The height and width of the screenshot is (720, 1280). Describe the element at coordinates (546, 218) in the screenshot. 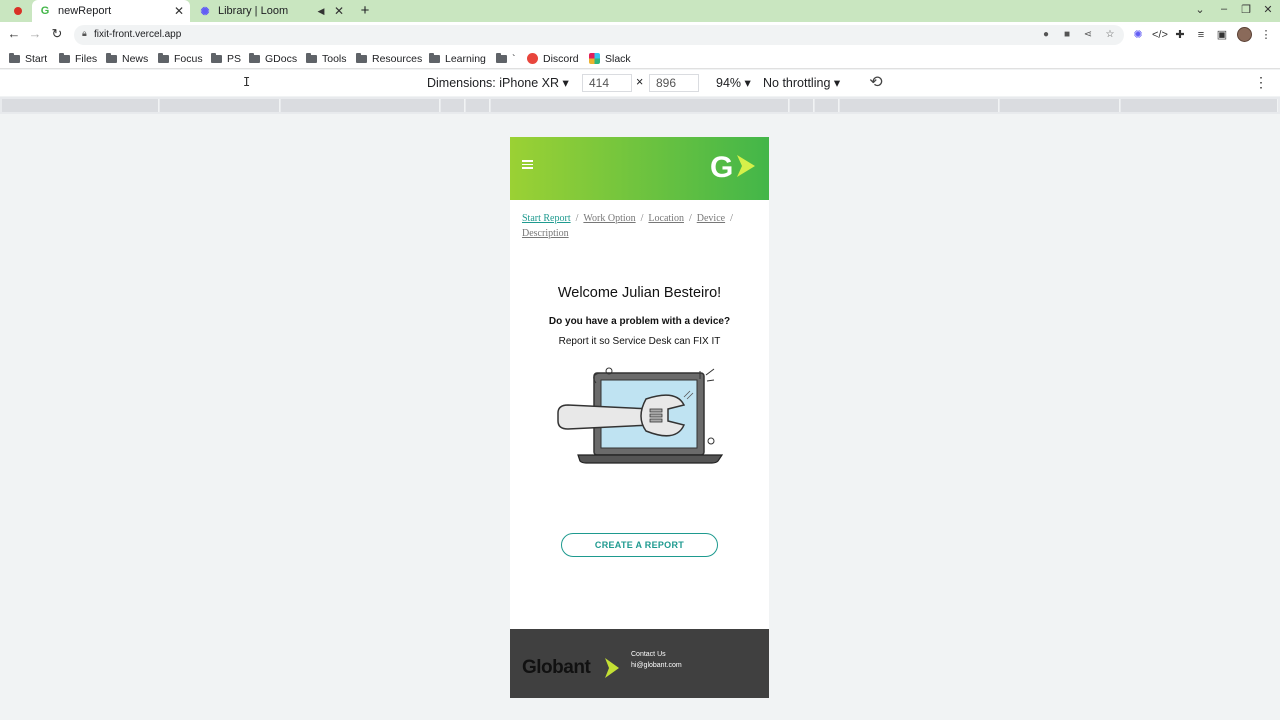

I see `breadcrumb-start-report: Start Report` at that location.